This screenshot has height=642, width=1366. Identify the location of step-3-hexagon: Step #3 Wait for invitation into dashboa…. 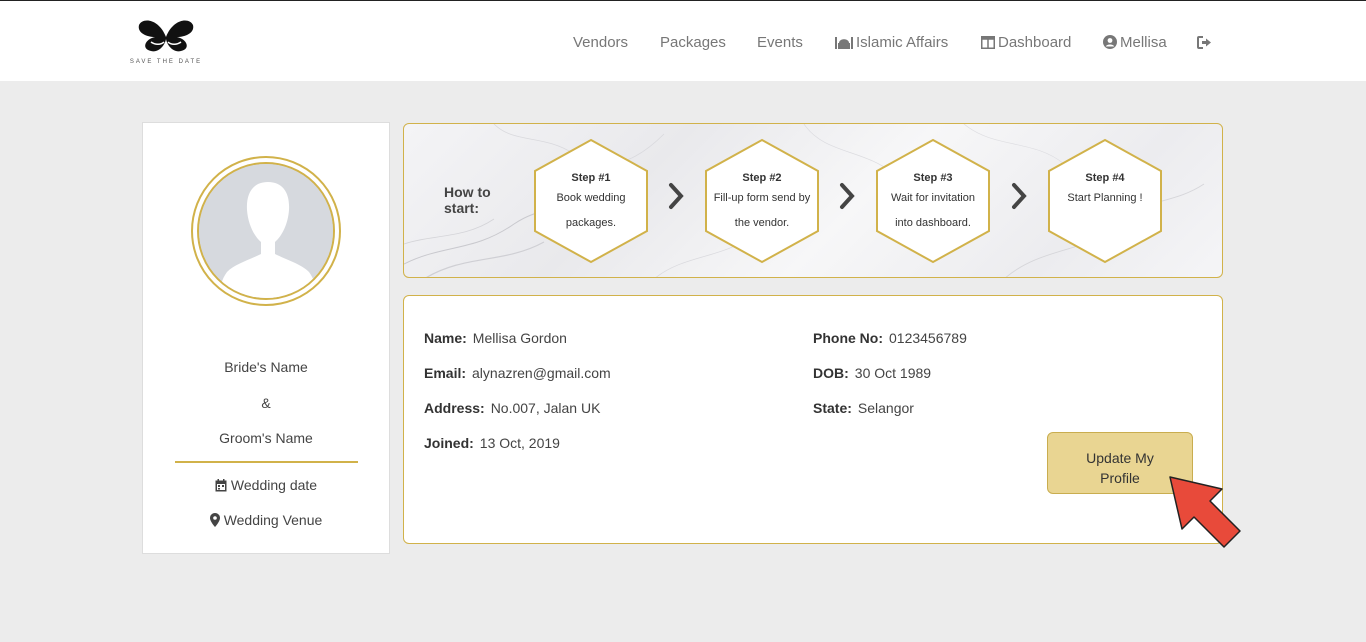
(933, 201).